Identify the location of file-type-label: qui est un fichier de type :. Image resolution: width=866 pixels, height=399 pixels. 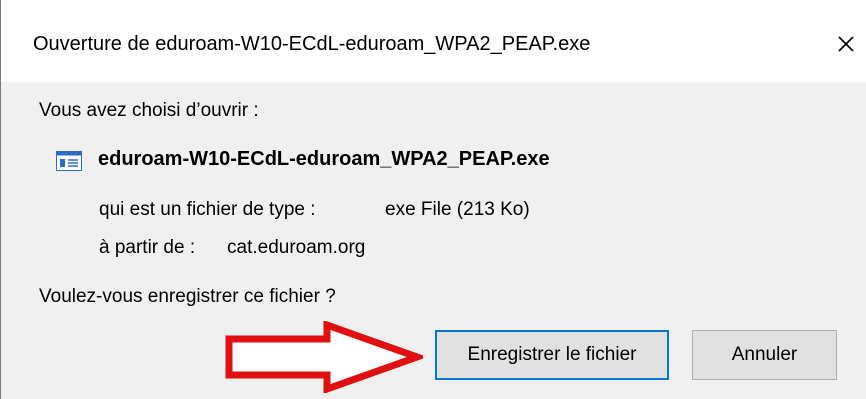
(207, 209).